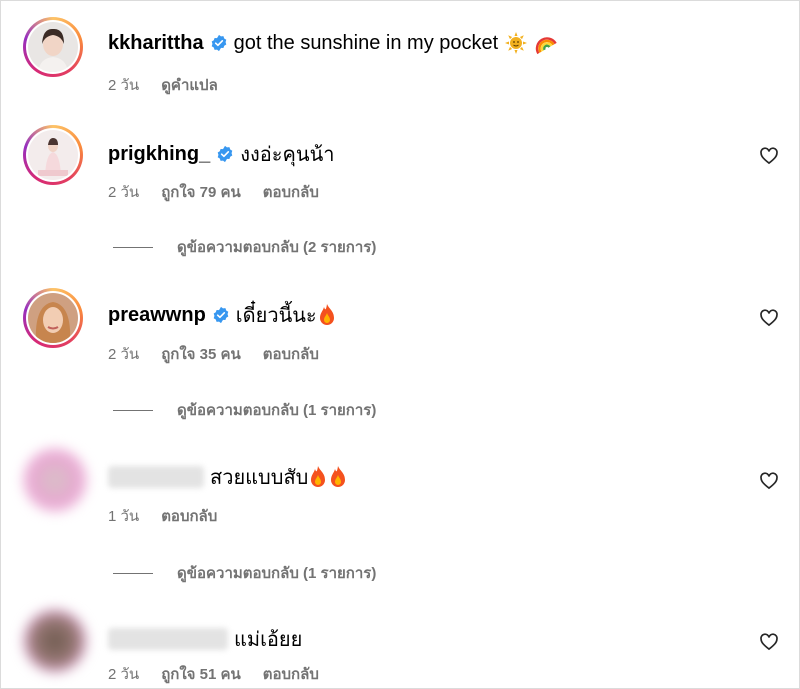 This screenshot has height=689, width=800. I want to click on comment-text: เดี๋ยวนี้นะ, so click(276, 316).